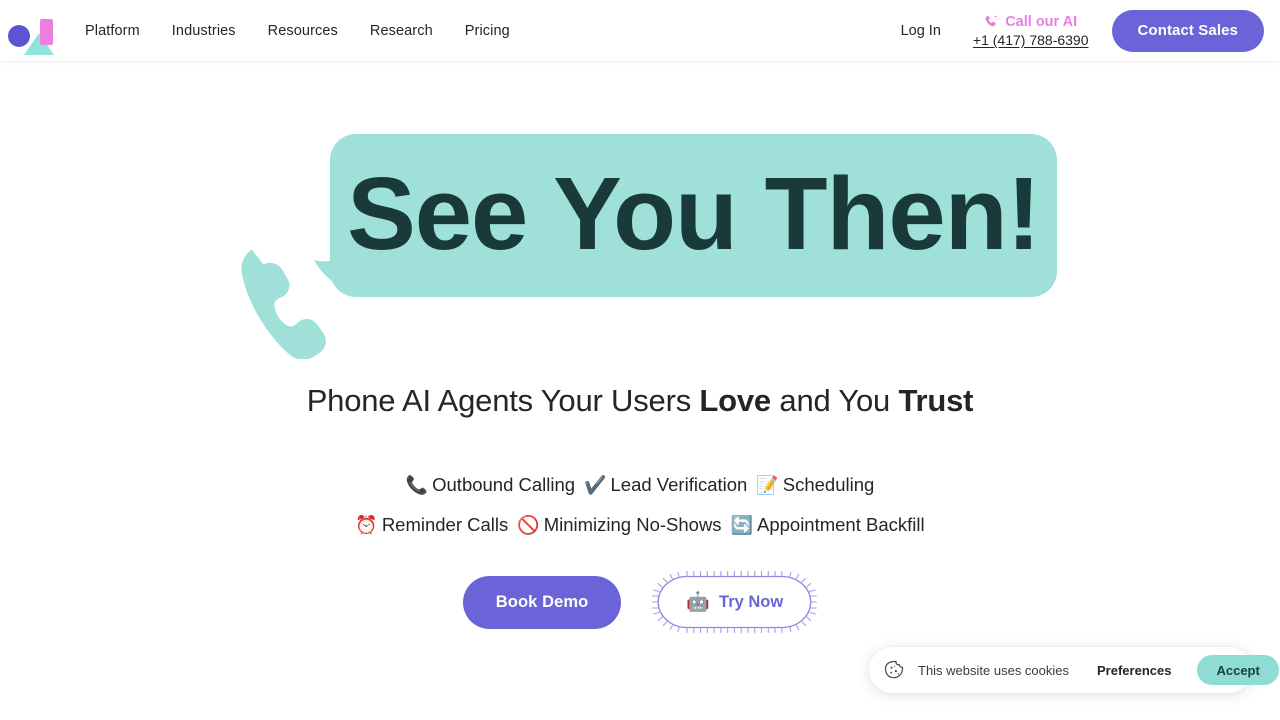 The image size is (1280, 720). I want to click on feature-label: Reminder Calls, so click(445, 524).